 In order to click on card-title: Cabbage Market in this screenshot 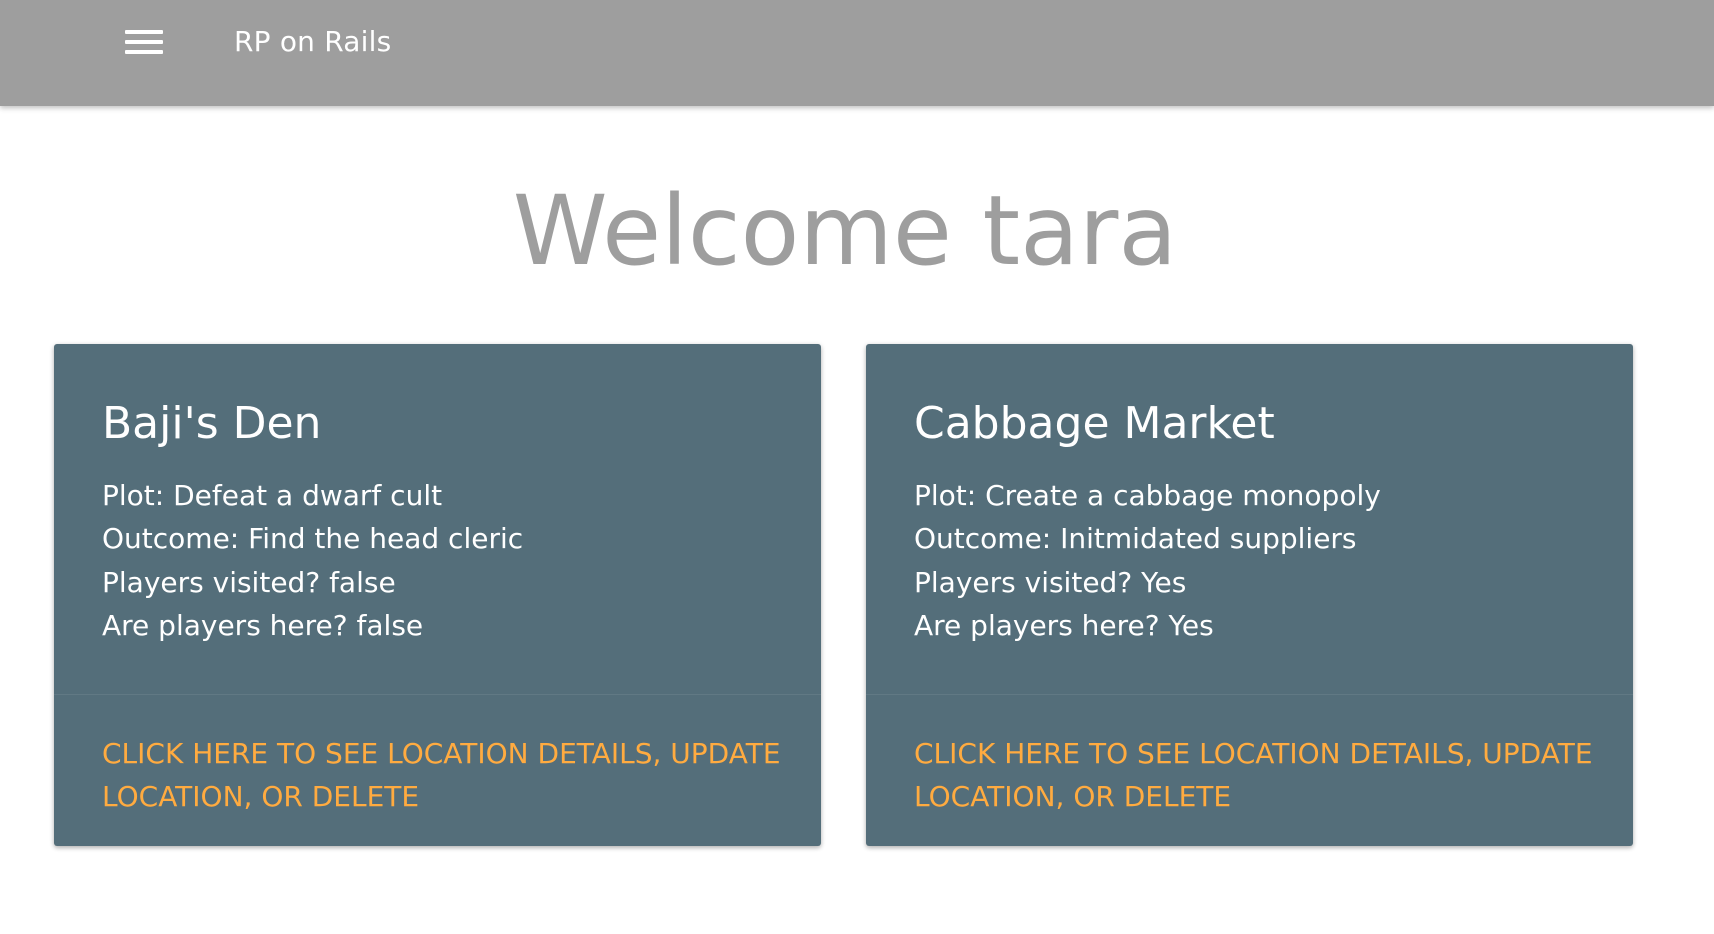, I will do `click(1094, 423)`.